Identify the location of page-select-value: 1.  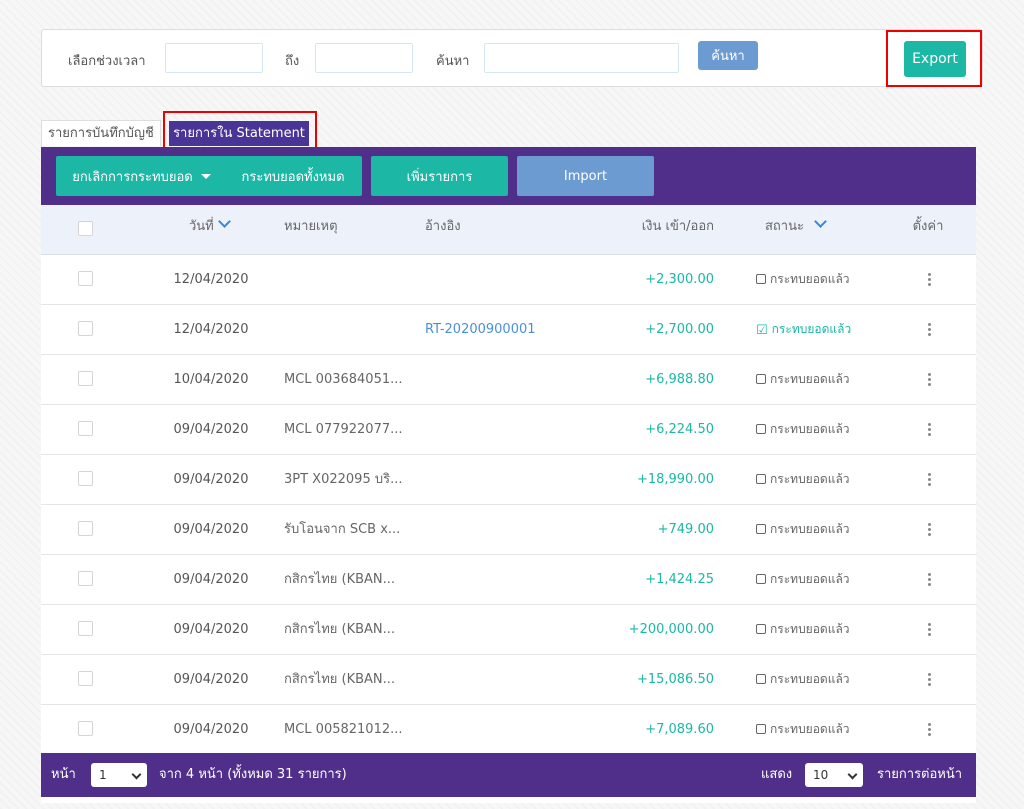
(103, 775).